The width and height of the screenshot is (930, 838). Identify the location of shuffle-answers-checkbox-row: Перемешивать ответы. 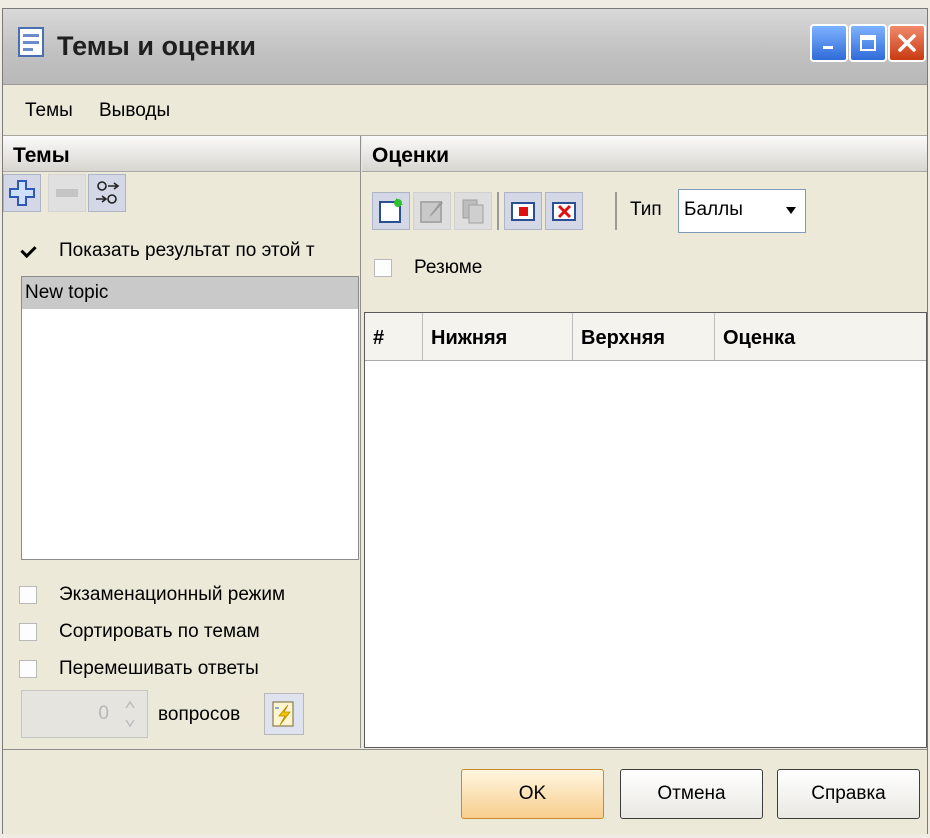
(139, 669).